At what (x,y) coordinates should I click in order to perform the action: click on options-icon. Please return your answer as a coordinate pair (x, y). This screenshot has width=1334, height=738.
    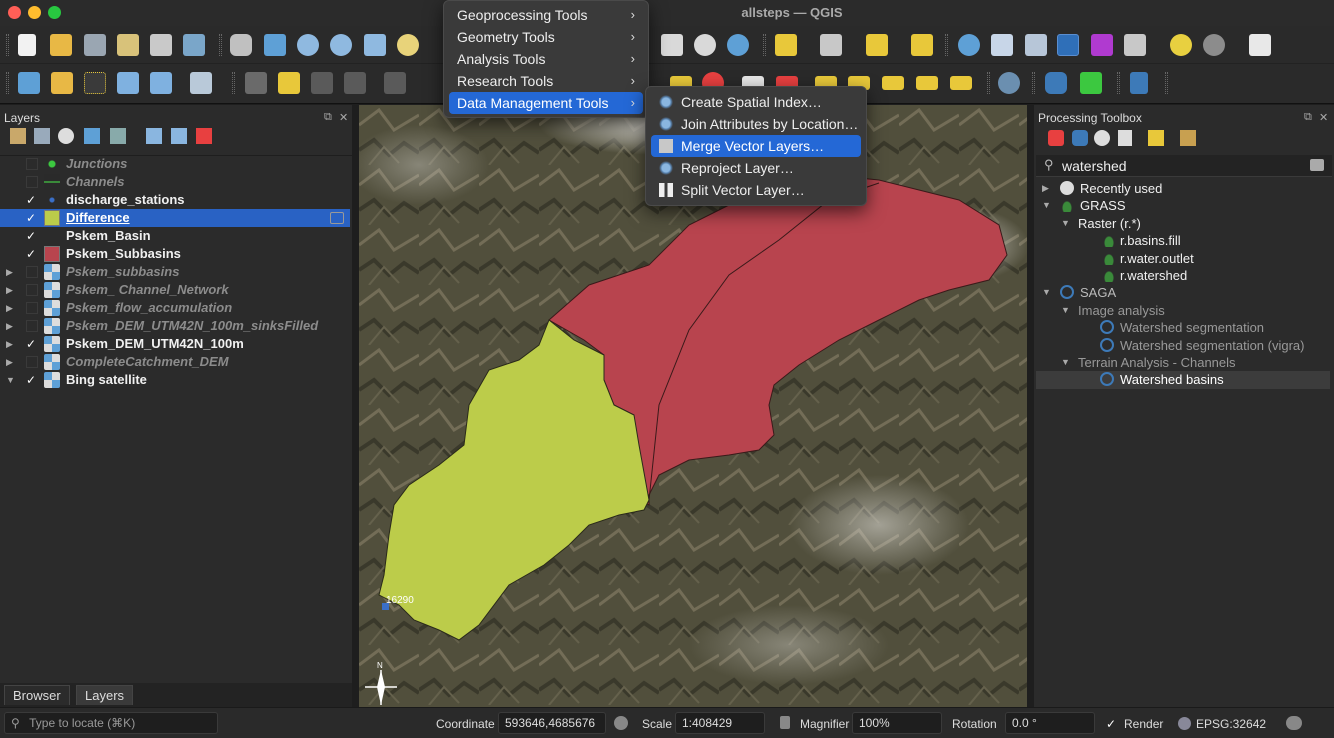
    Looking at the image, I should click on (1188, 138).